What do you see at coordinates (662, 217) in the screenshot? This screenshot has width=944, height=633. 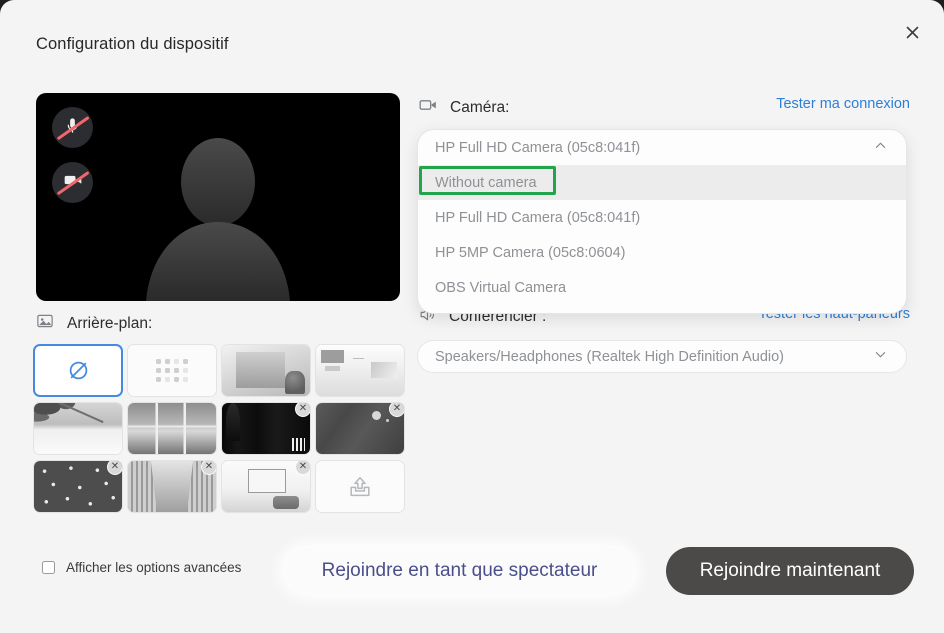 I see `camera-option: HP Full HD Camera (05c8:041f)` at bounding box center [662, 217].